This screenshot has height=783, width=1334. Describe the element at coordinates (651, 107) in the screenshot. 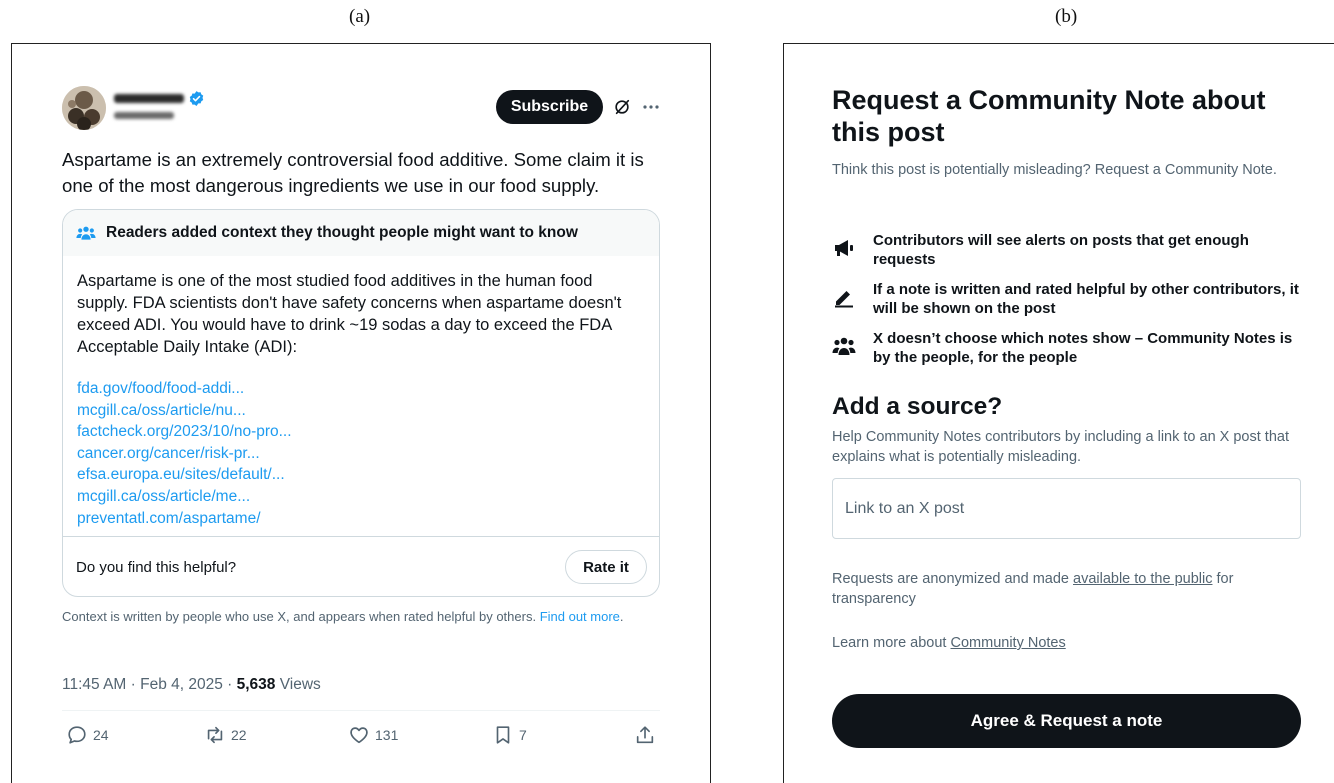

I see `more-options-icon` at that location.